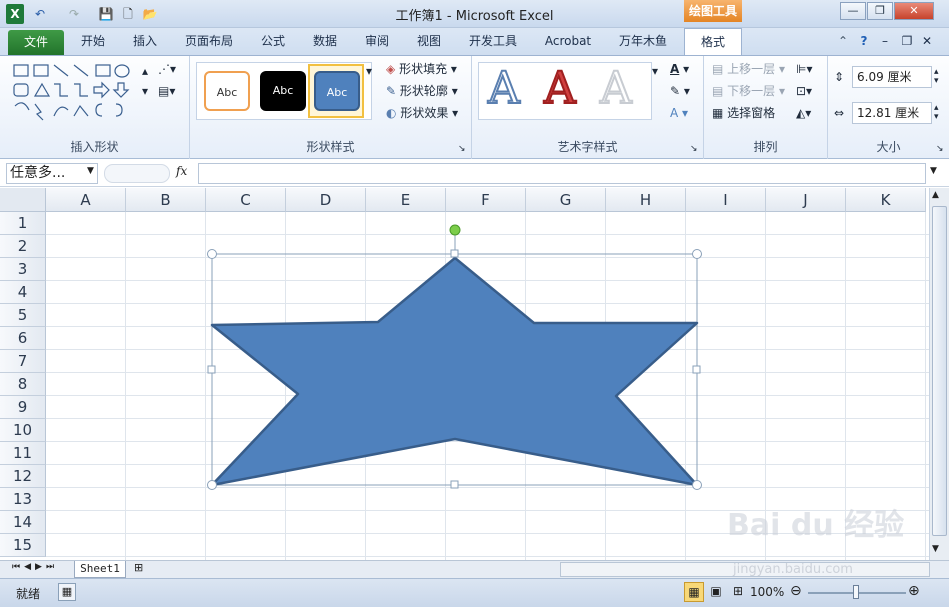  Describe the element at coordinates (927, 41) in the screenshot. I see `doc-close-icon: ✕` at that location.